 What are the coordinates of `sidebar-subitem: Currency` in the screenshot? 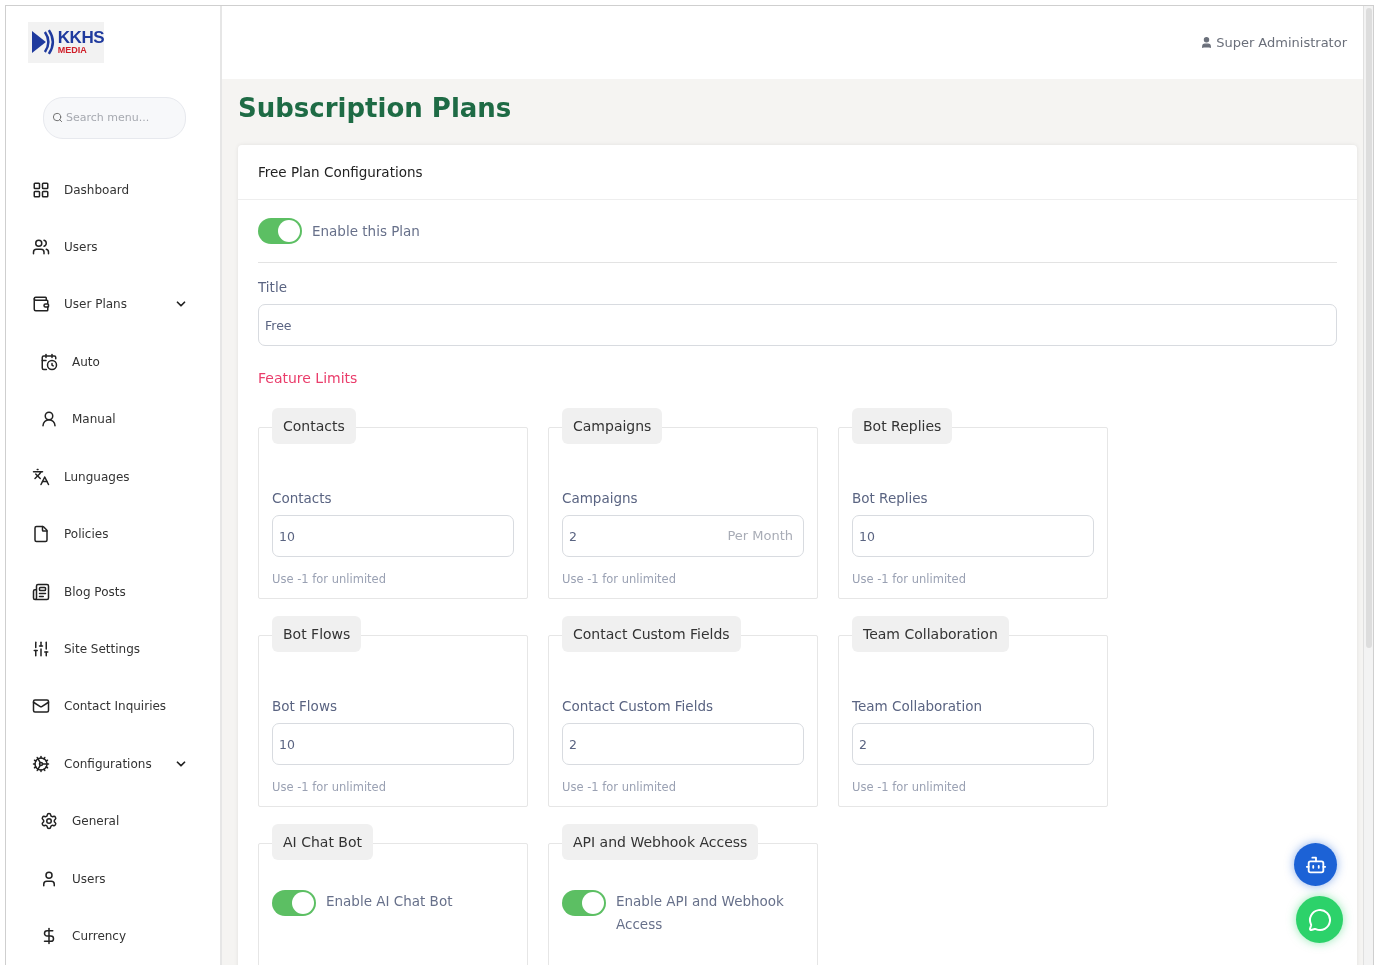 It's located at (108, 936).